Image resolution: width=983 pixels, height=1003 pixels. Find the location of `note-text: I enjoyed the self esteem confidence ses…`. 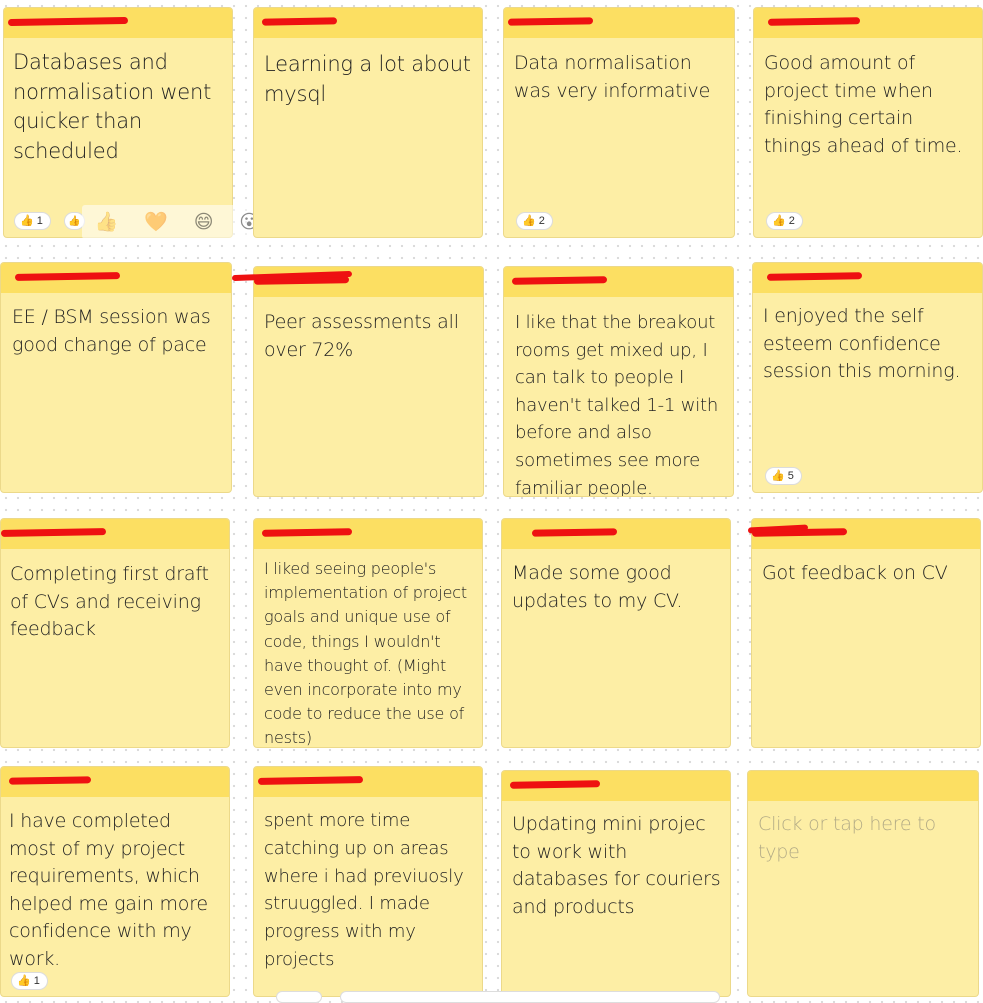

note-text: I enjoyed the self esteem confidence ses… is located at coordinates (862, 343).